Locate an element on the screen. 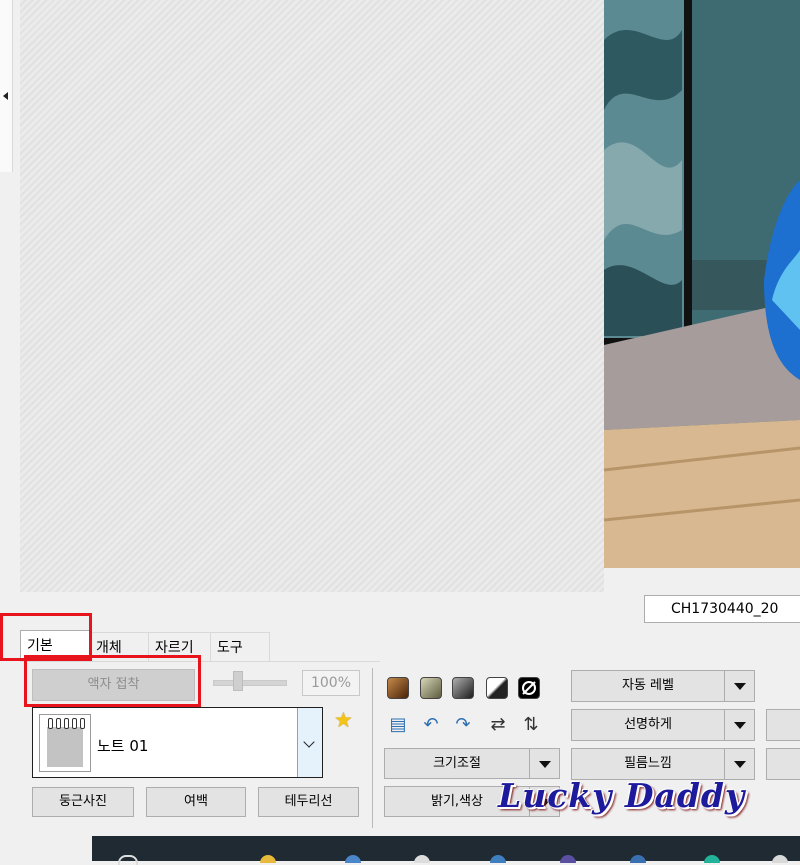 The image size is (800, 865). tab-tools: 도구 is located at coordinates (240, 647).